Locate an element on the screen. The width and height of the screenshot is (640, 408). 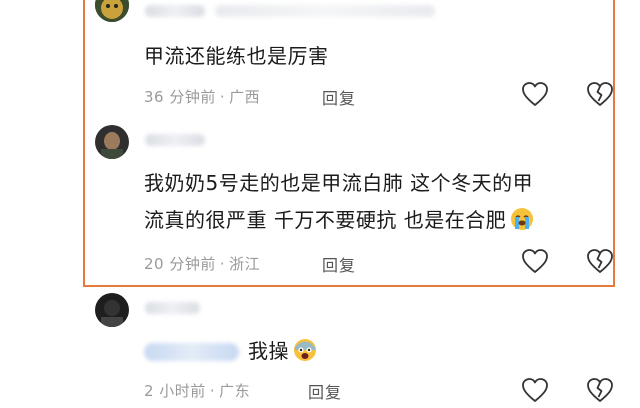
comment-location: 广东 is located at coordinates (235, 391).